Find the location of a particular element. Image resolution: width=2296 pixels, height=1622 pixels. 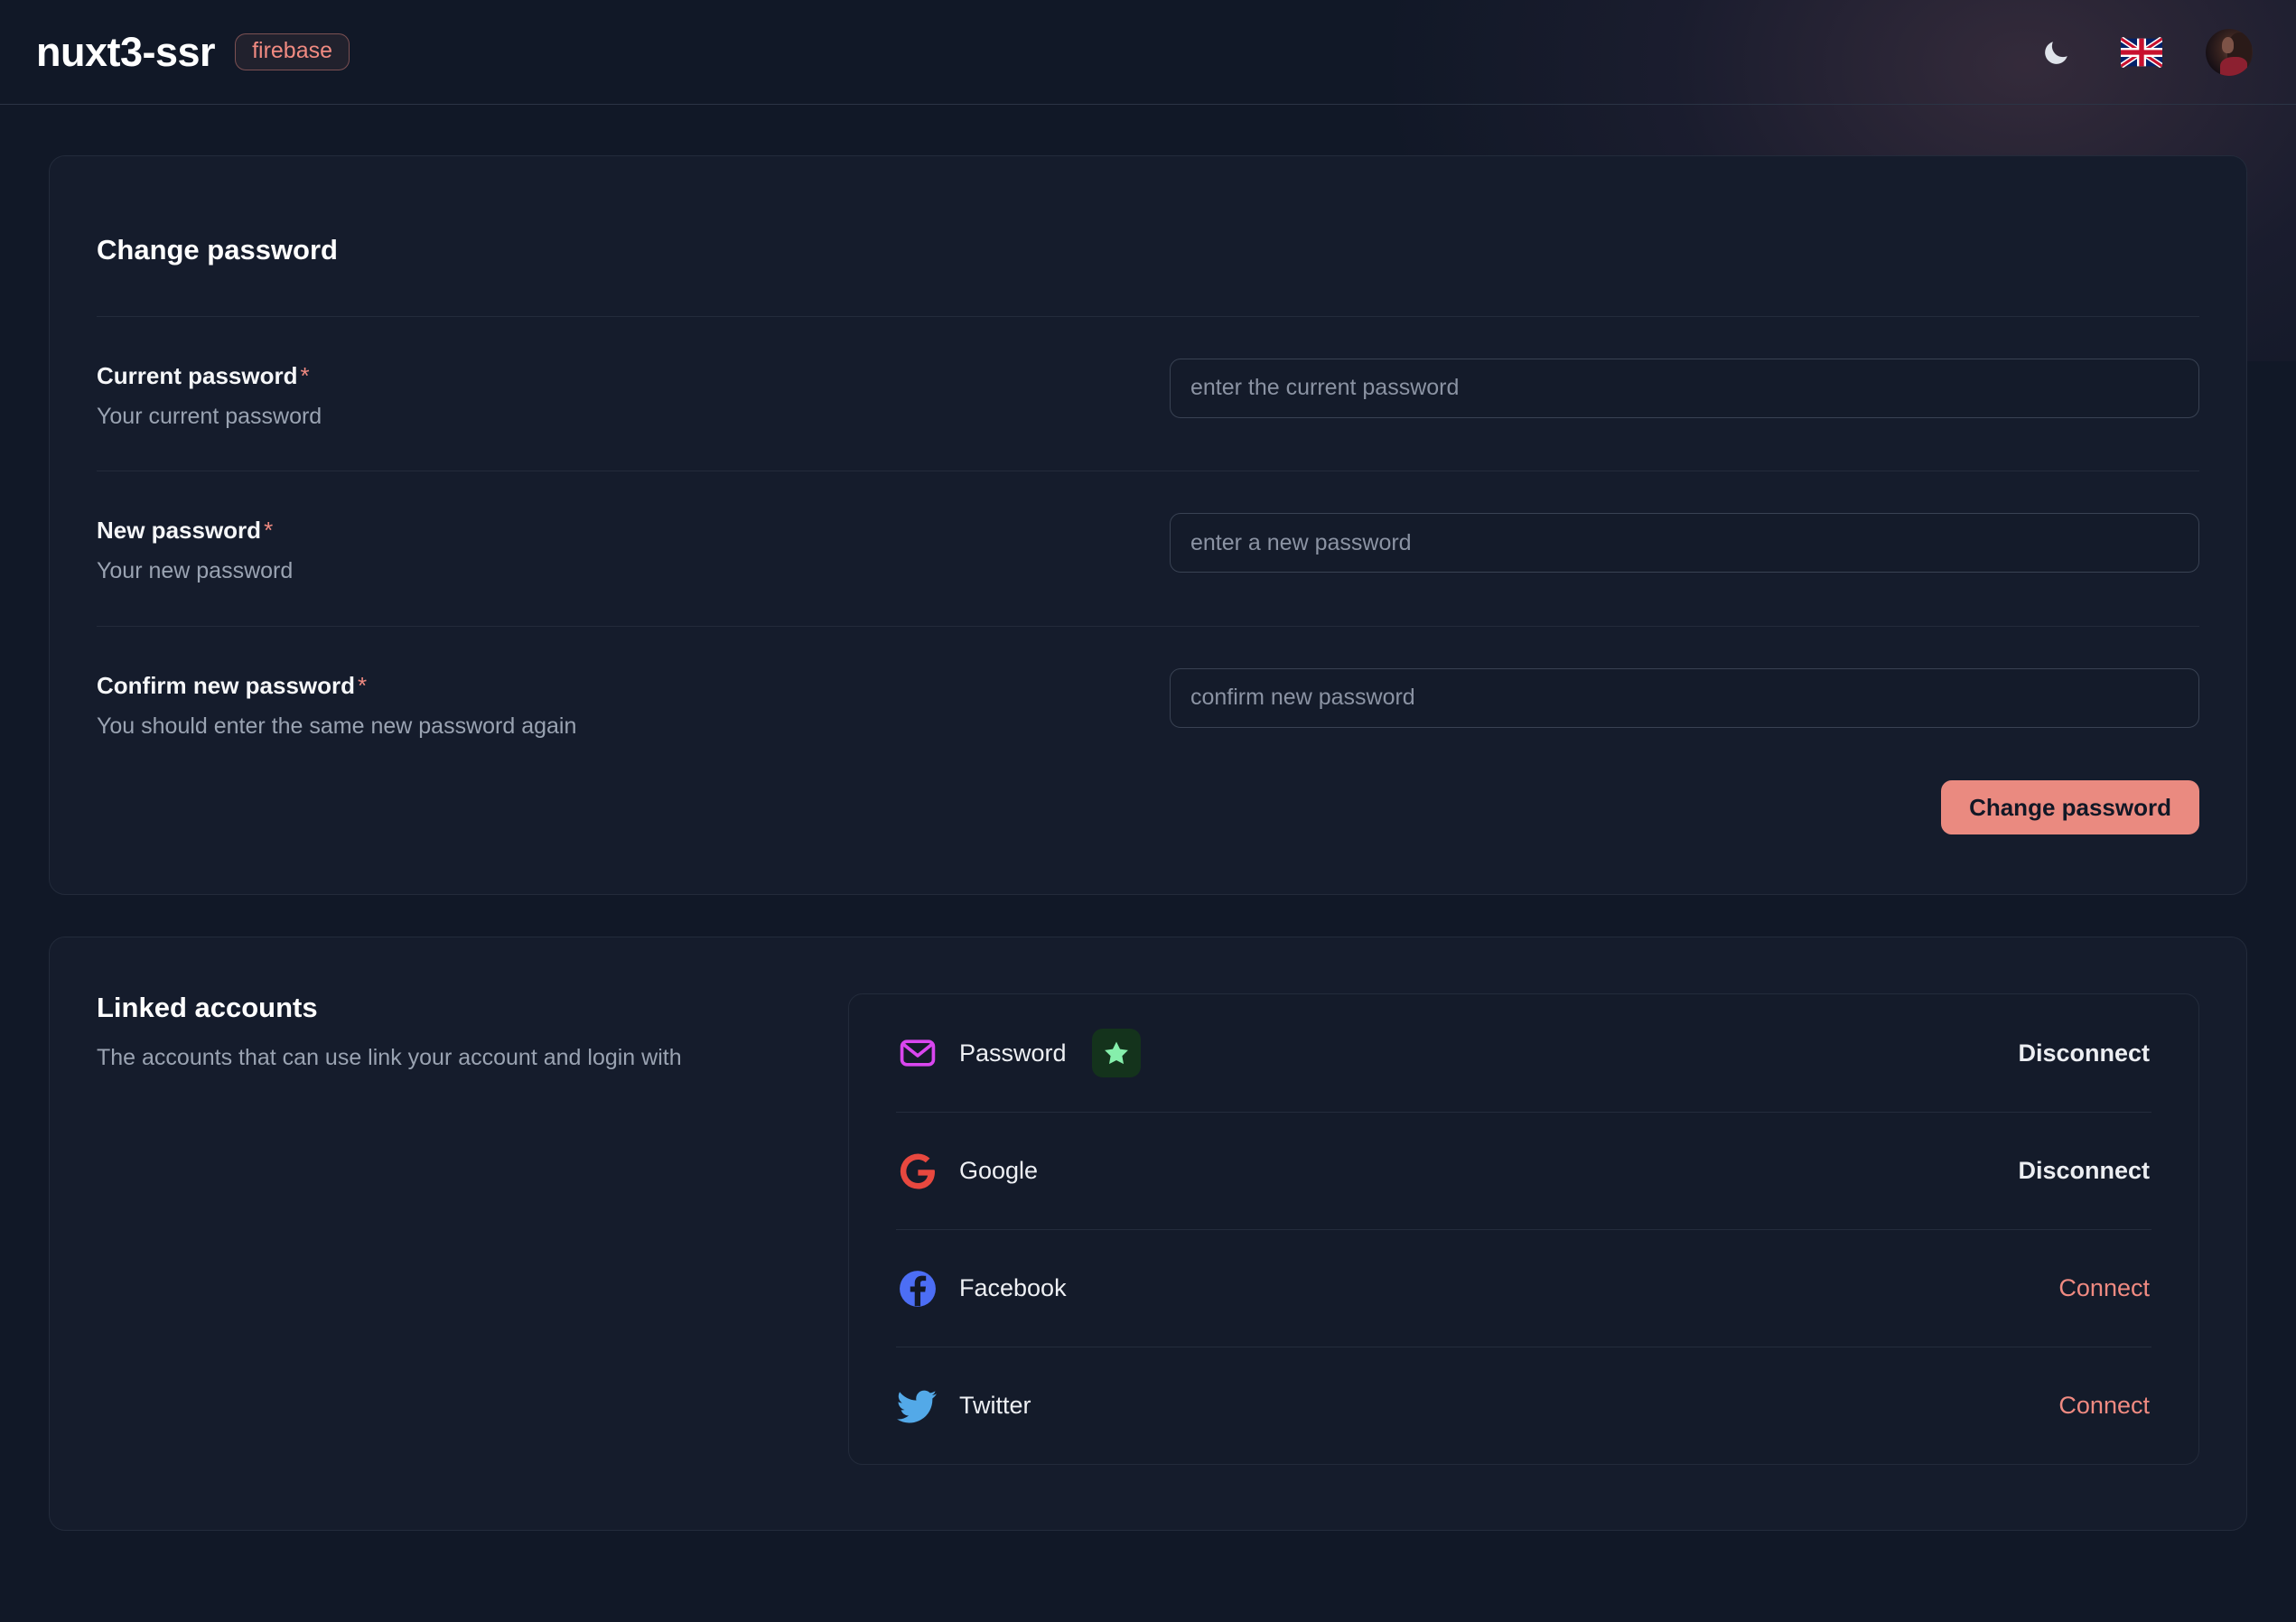

list-item: Password Disconnect is located at coordinates (1523, 1053).